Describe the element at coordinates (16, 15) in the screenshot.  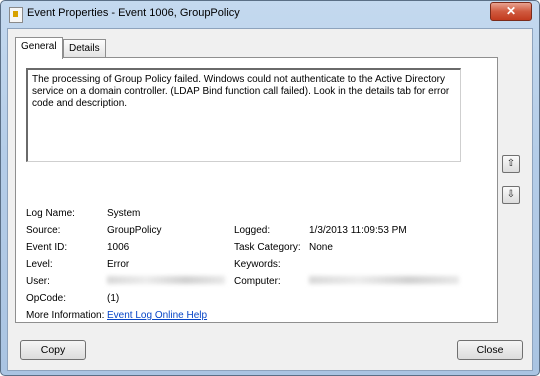
I see `event-viewer-icon` at that location.